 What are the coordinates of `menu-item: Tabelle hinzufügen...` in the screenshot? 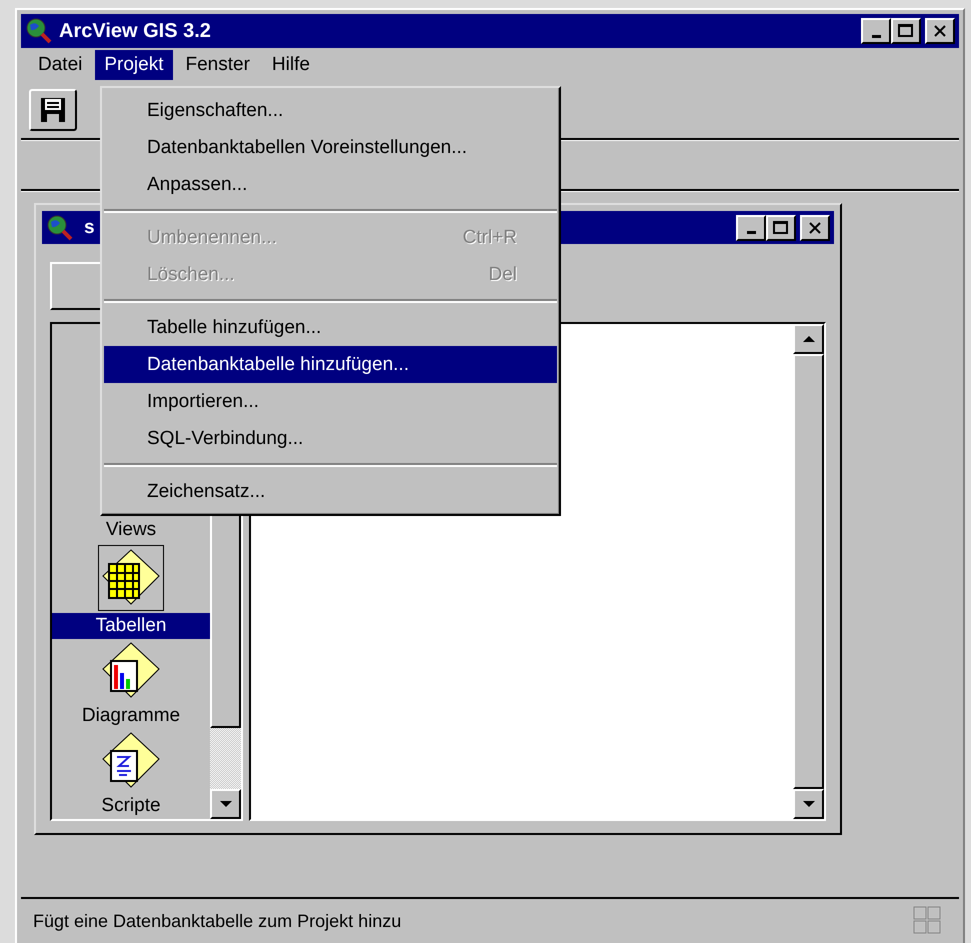 It's located at (330, 327).